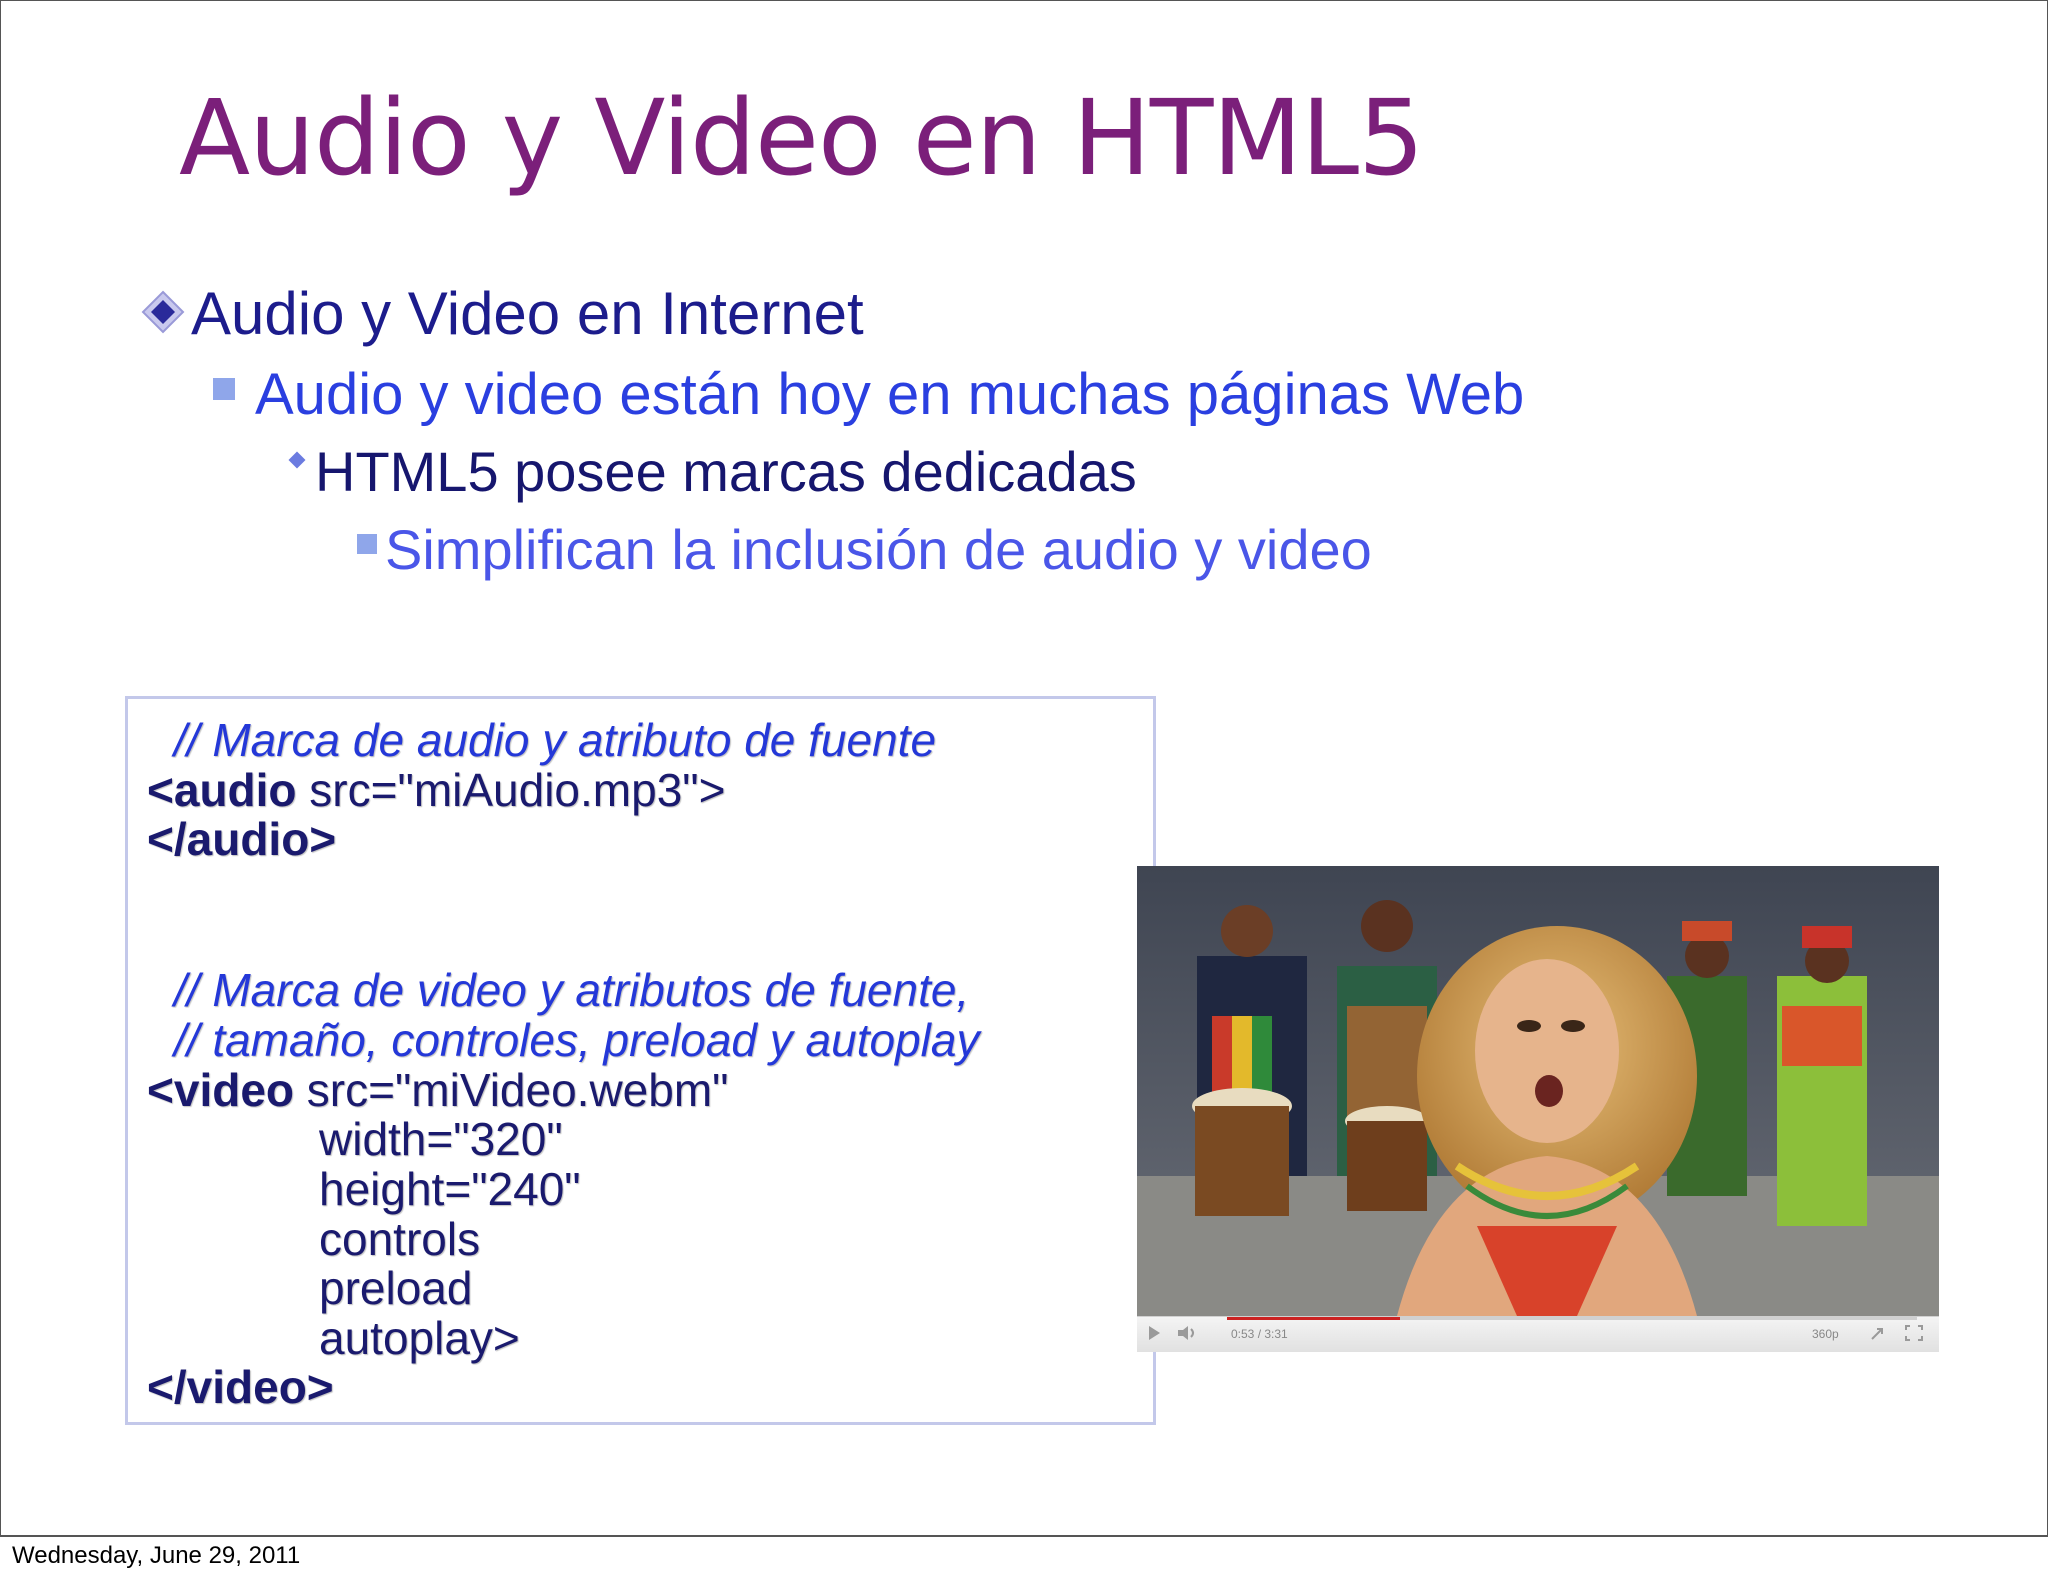  Describe the element at coordinates (222, 790) in the screenshot. I see `code-audio-tag: <audio` at that location.